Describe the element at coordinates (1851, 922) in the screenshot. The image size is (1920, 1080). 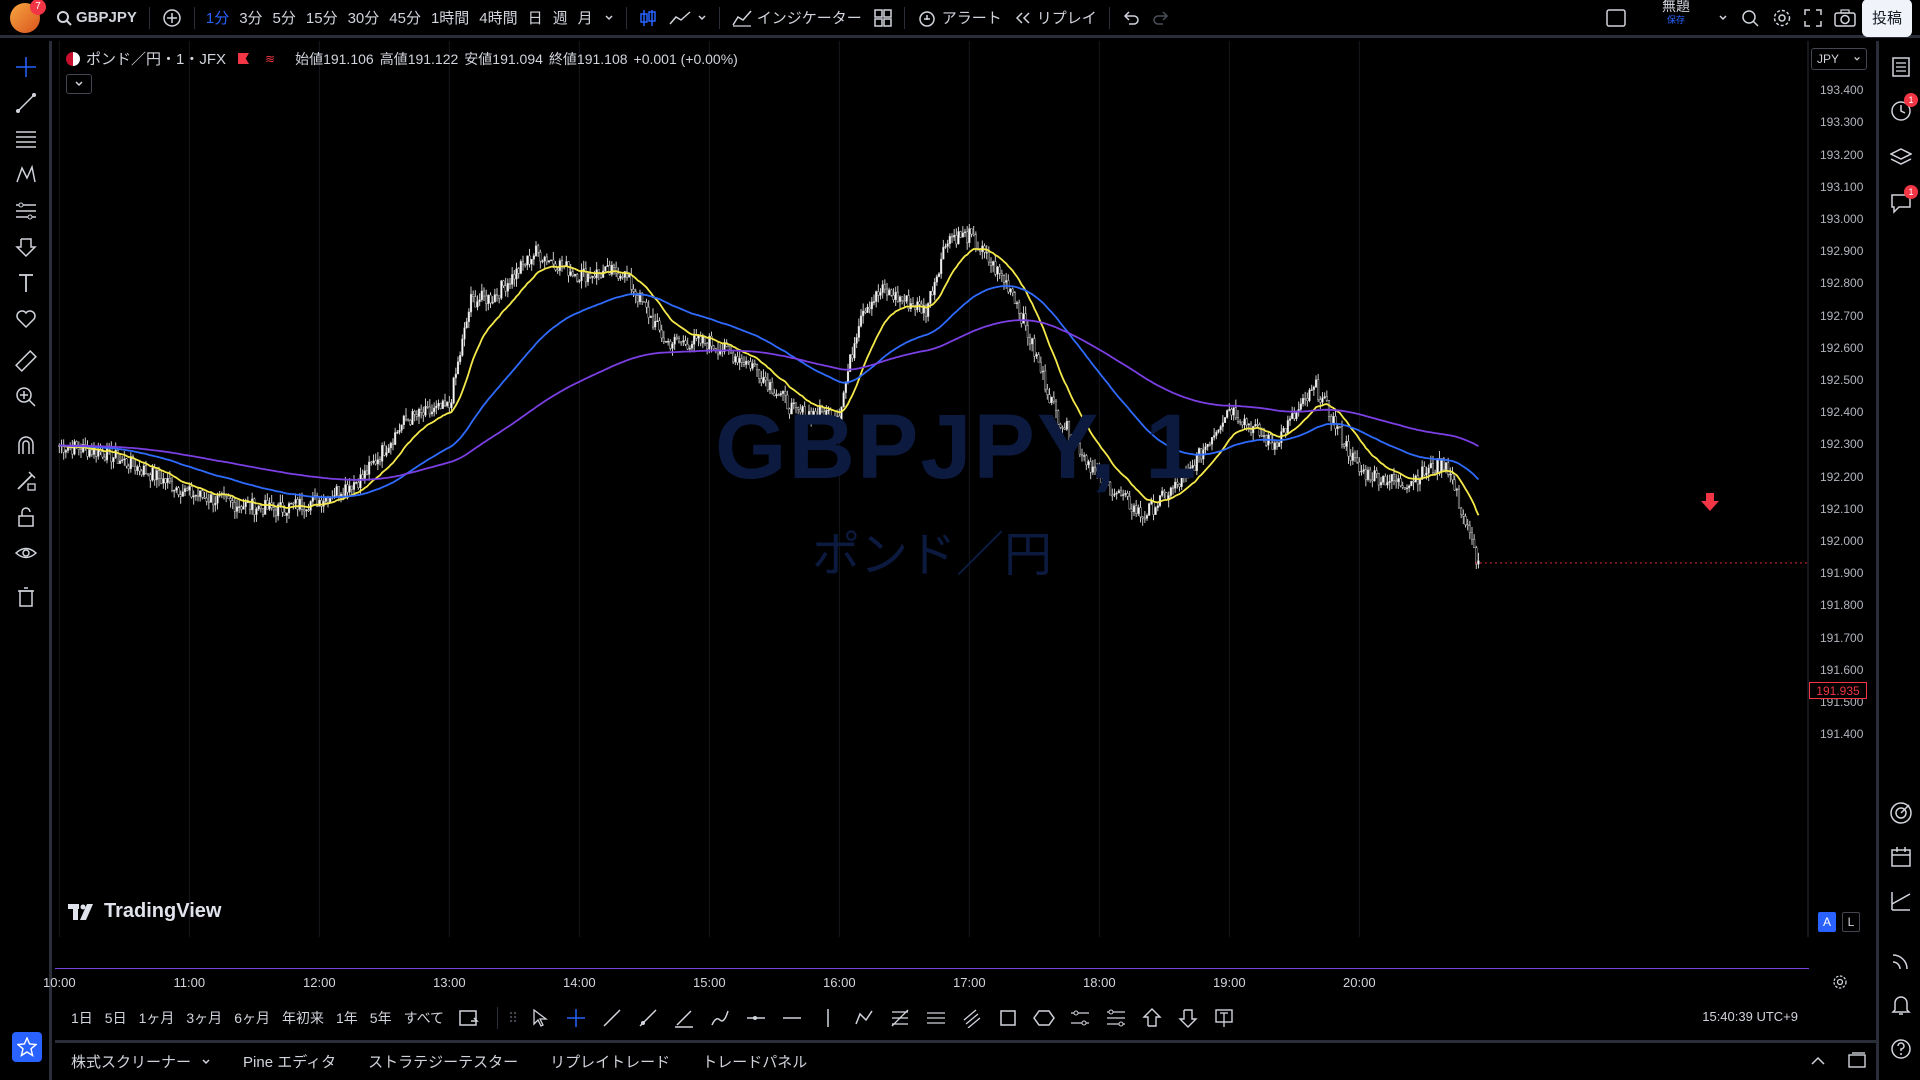
I see `log-scale-button: L` at that location.